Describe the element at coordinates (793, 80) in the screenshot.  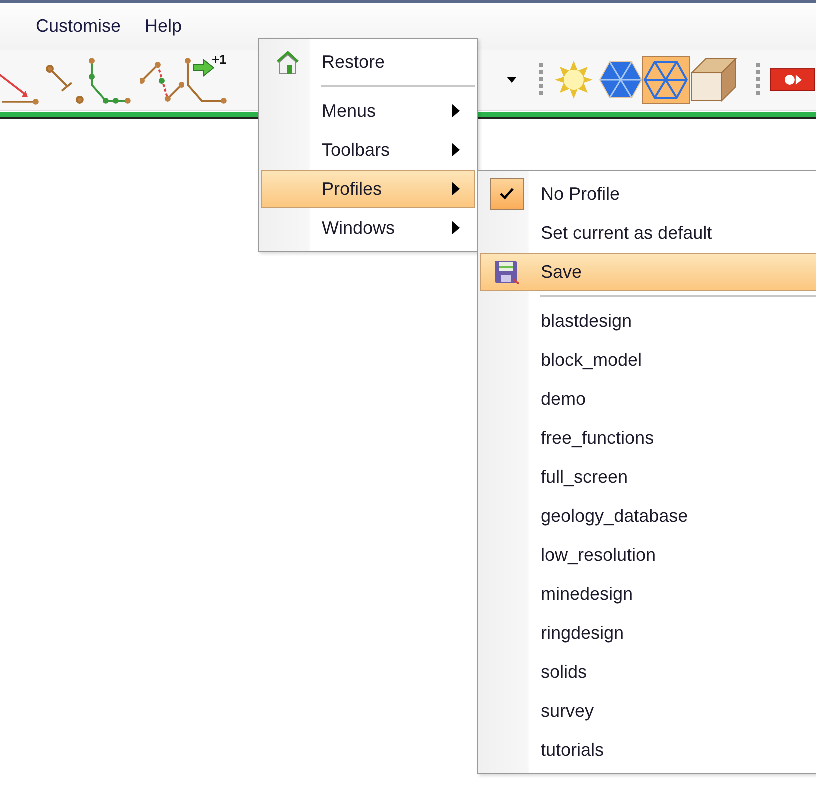
I see `record-button-icon` at that location.